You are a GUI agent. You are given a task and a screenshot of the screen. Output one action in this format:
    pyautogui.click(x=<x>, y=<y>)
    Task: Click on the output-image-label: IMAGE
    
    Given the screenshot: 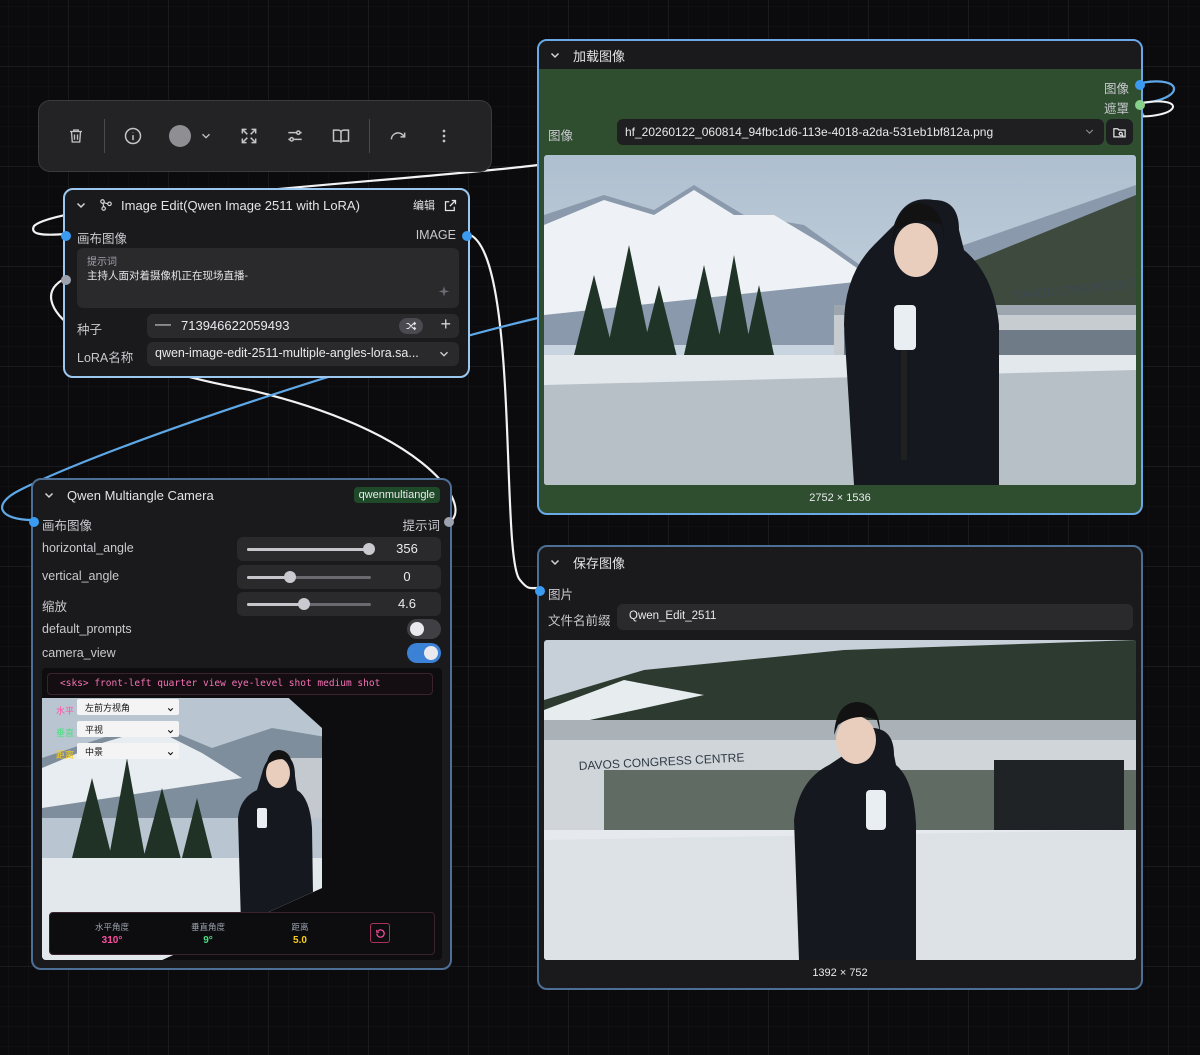 What is the action you would take?
    pyautogui.click(x=435, y=235)
    